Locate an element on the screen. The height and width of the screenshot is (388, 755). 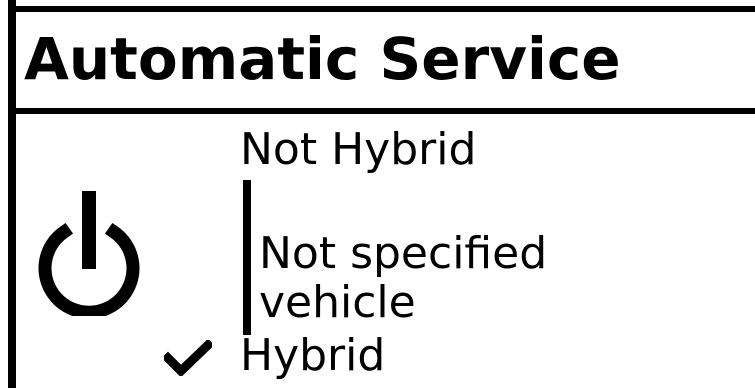
option-not-specified-label-line-2: vehicle is located at coordinates (337, 302).